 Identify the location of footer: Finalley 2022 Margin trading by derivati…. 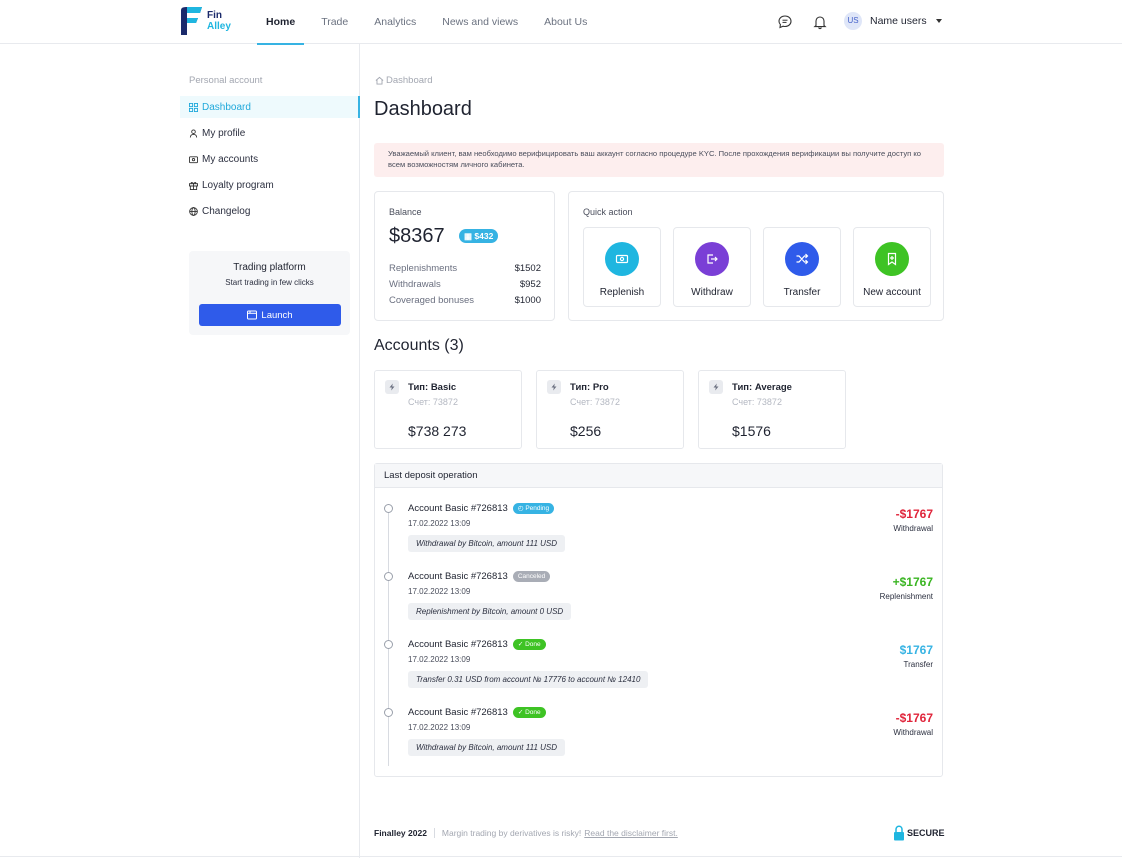
(526, 833).